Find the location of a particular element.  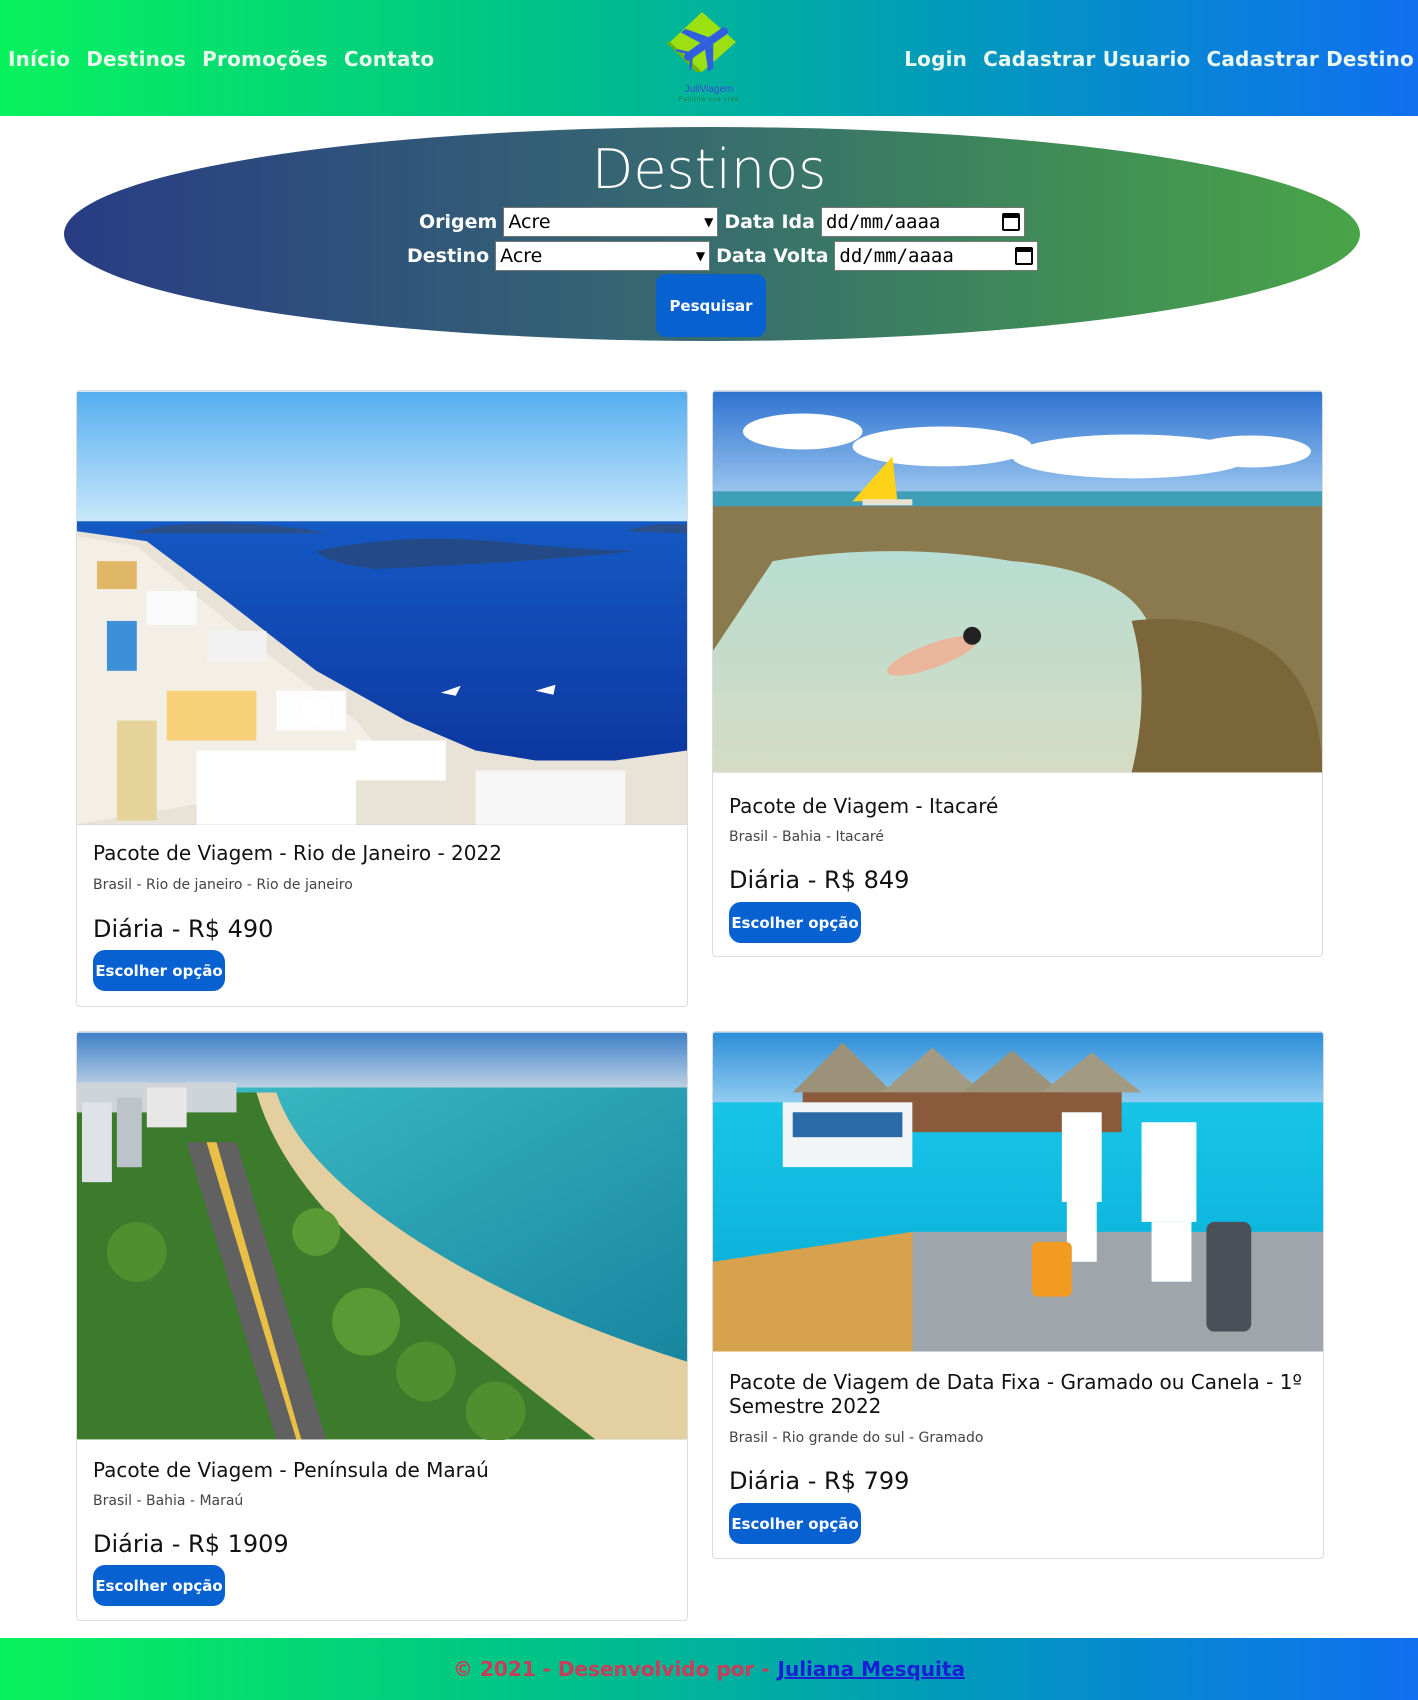

nav-destinos: Destinos is located at coordinates (136, 59).